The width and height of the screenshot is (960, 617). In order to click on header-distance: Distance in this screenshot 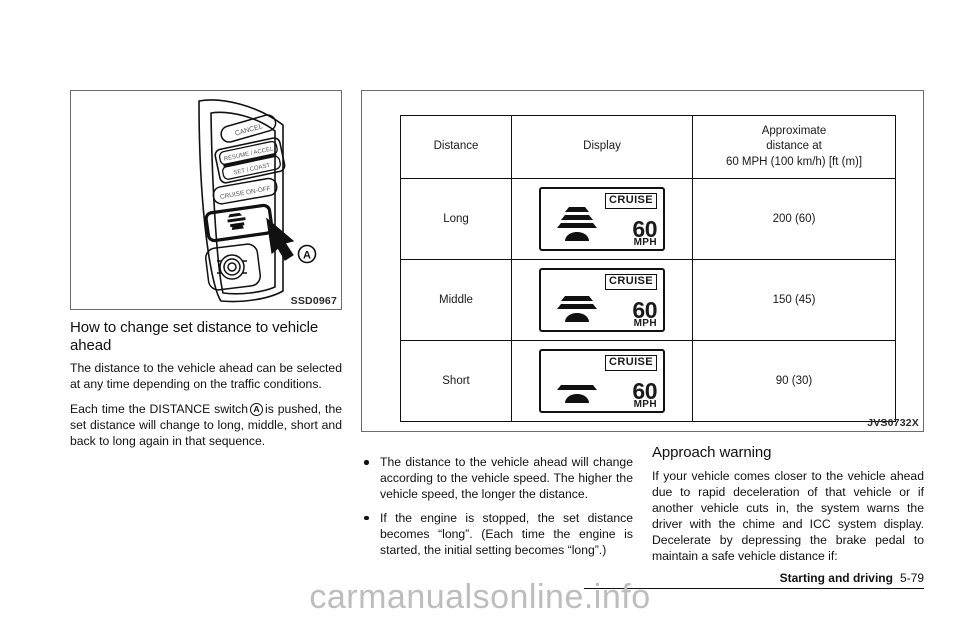, I will do `click(456, 147)`.